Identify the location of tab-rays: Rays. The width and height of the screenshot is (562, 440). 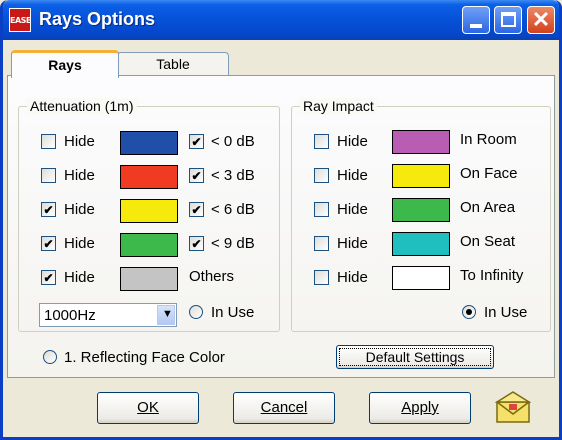
(65, 64).